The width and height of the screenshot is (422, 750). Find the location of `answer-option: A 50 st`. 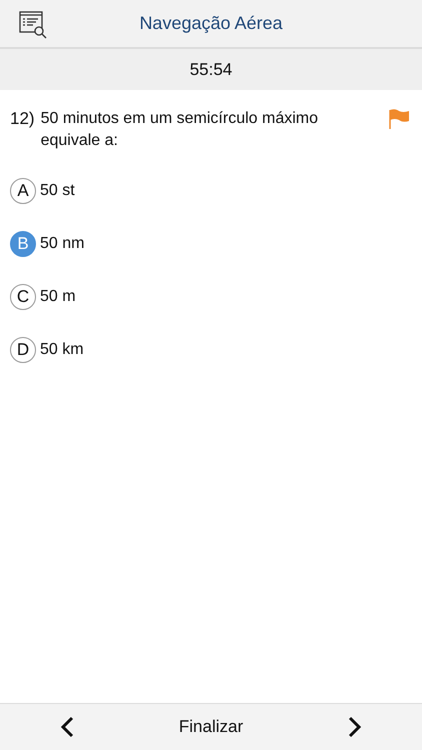

answer-option: A 50 st is located at coordinates (42, 191).